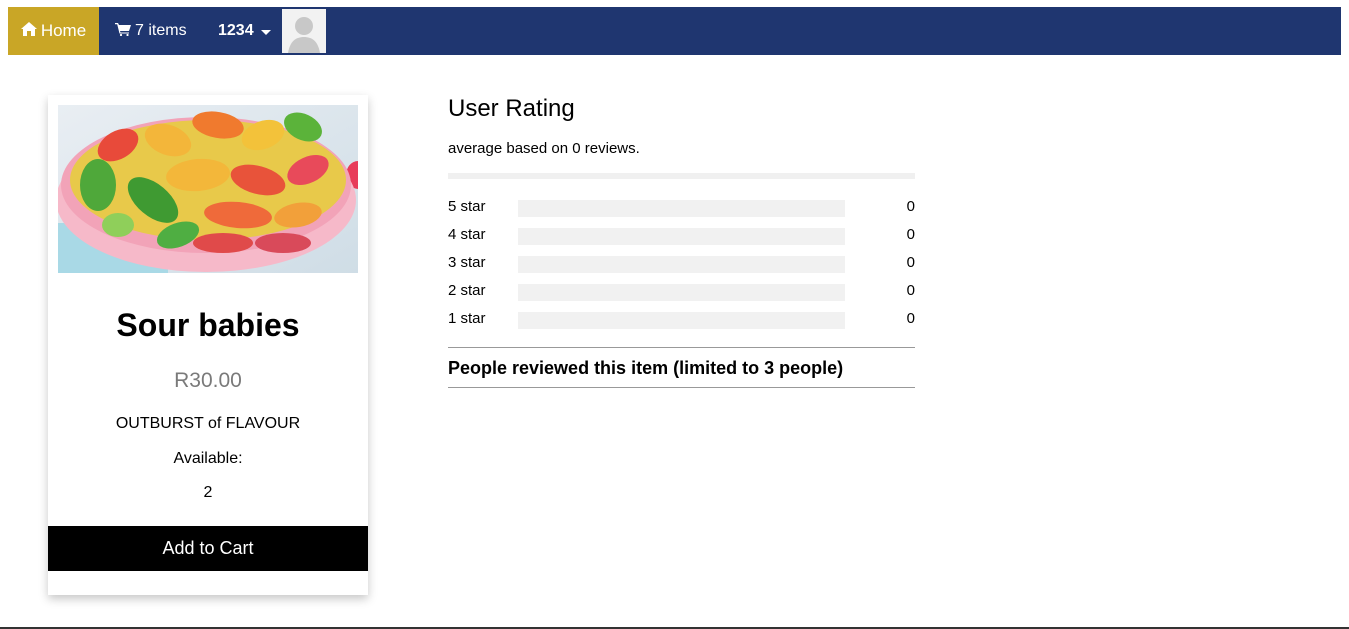 The width and height of the screenshot is (1349, 629). What do you see at coordinates (544, 148) in the screenshot?
I see `rating-summary: average based on 0 reviews.` at bounding box center [544, 148].